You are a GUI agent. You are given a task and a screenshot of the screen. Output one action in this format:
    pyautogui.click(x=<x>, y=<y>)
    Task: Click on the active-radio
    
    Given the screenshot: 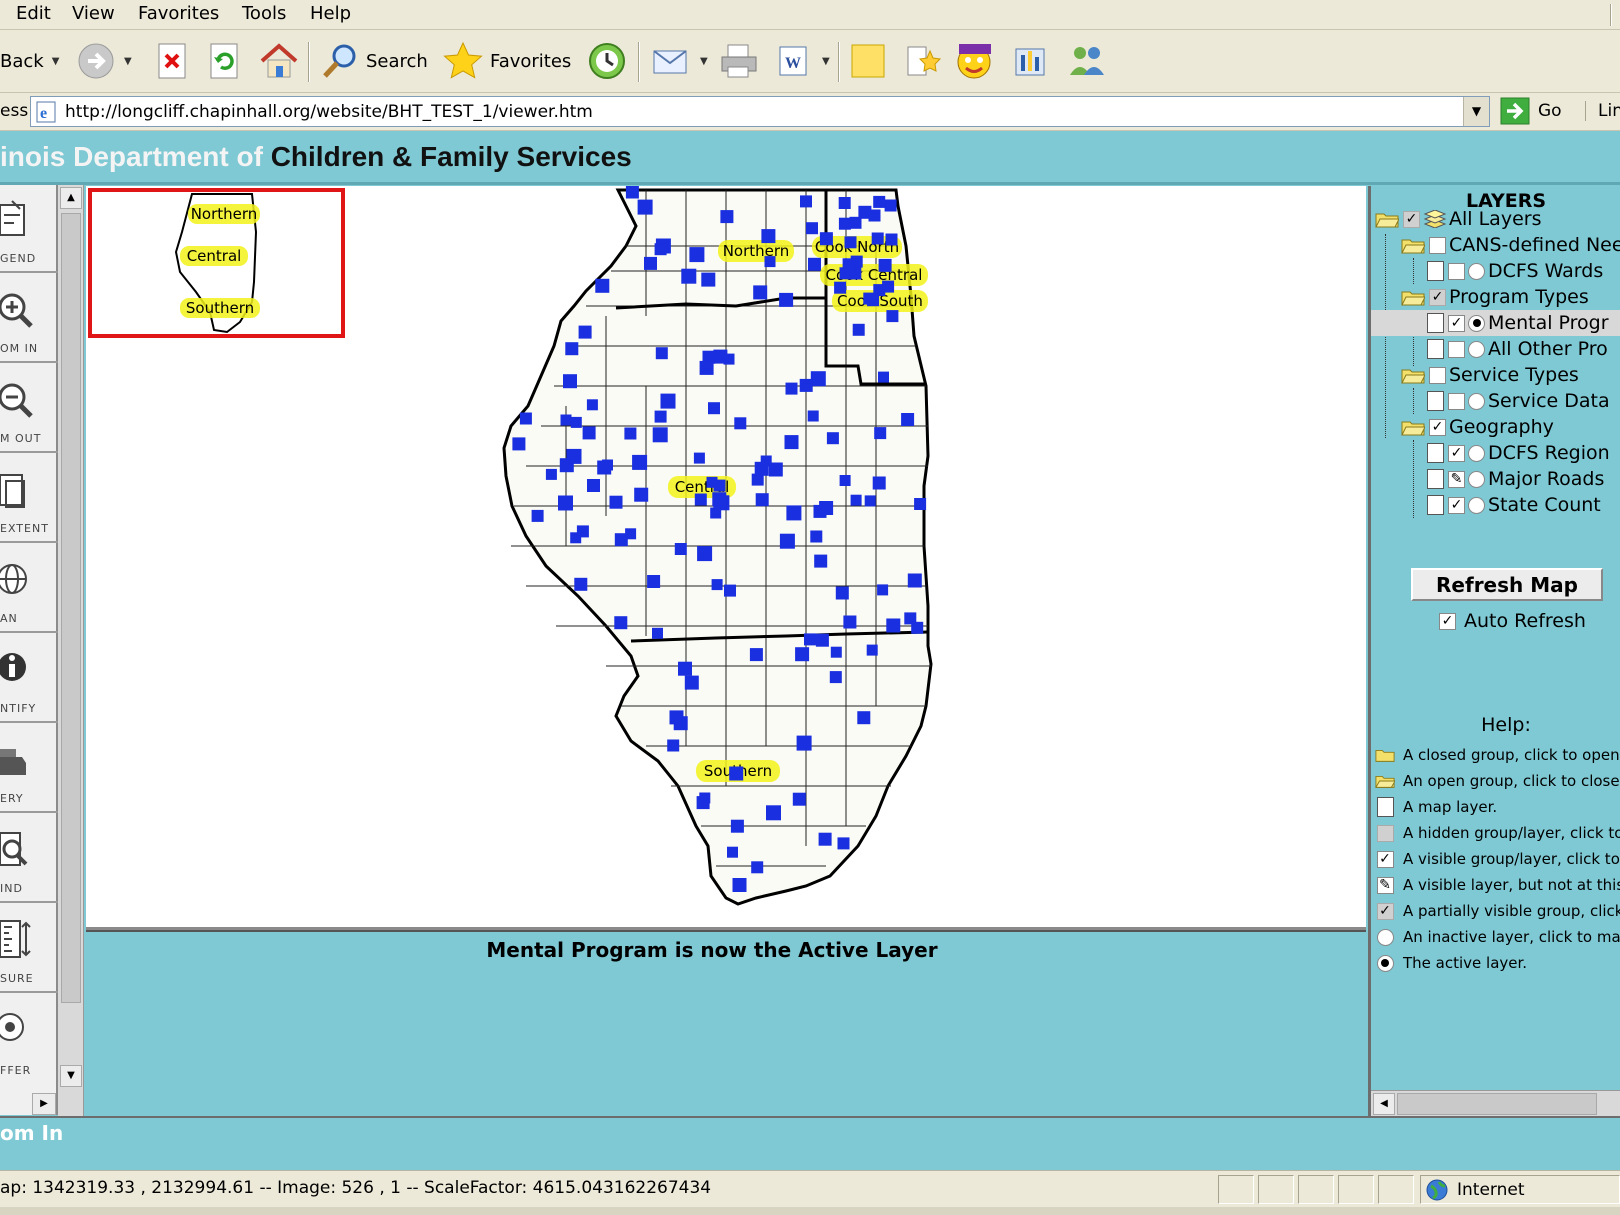 What is the action you would take?
    pyautogui.click(x=1476, y=323)
    